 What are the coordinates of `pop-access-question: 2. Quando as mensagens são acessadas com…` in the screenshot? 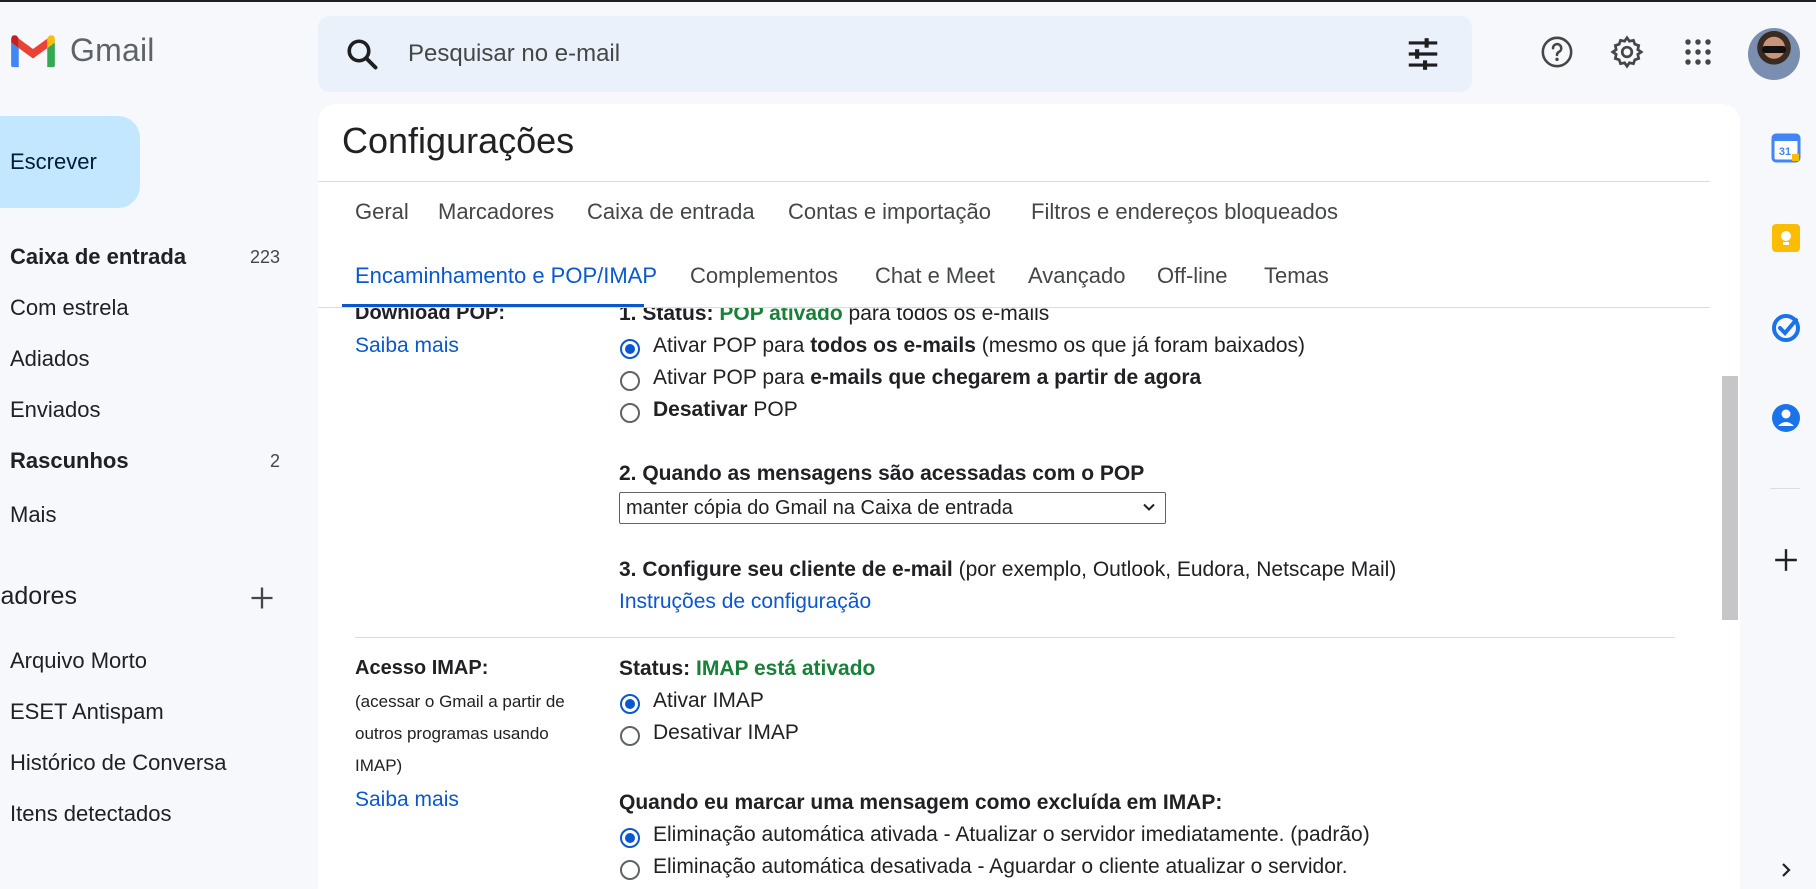 It's located at (882, 473).